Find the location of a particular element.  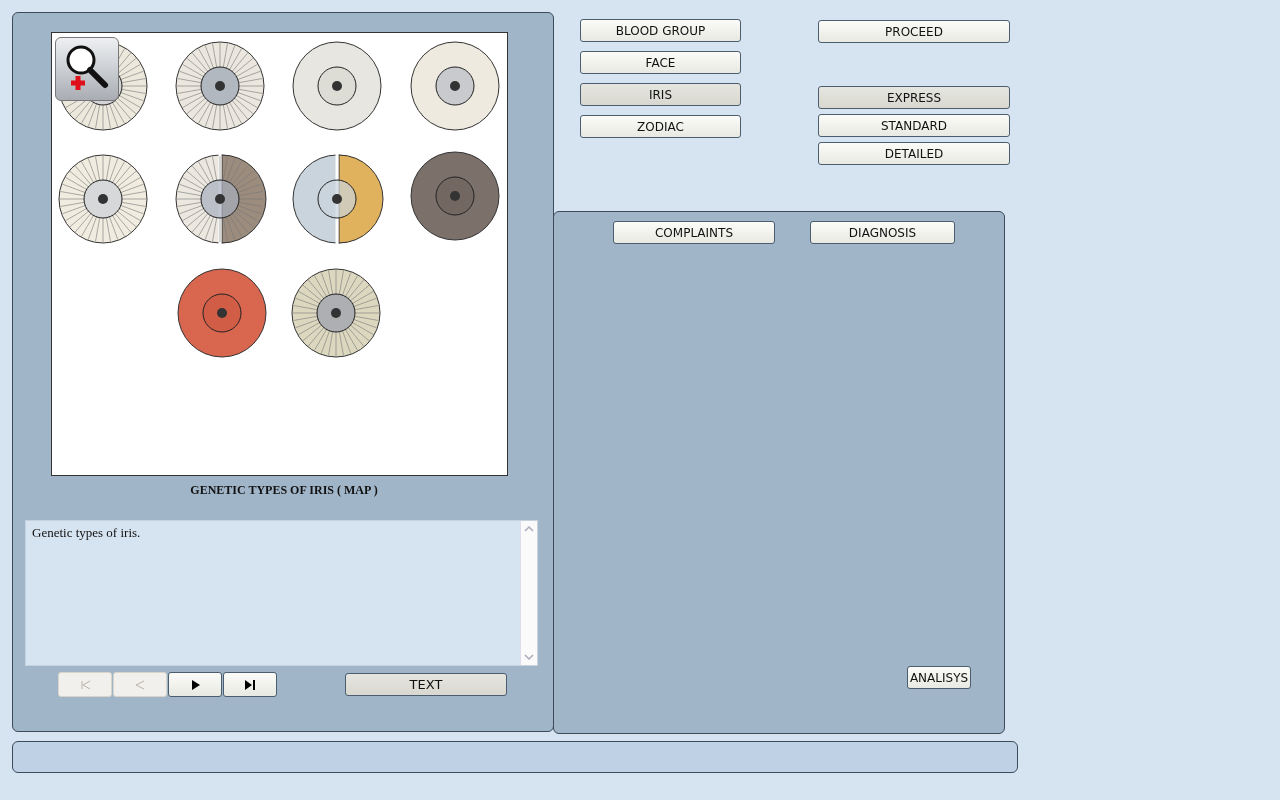

report-button: COMPLAINTS is located at coordinates (694, 233).